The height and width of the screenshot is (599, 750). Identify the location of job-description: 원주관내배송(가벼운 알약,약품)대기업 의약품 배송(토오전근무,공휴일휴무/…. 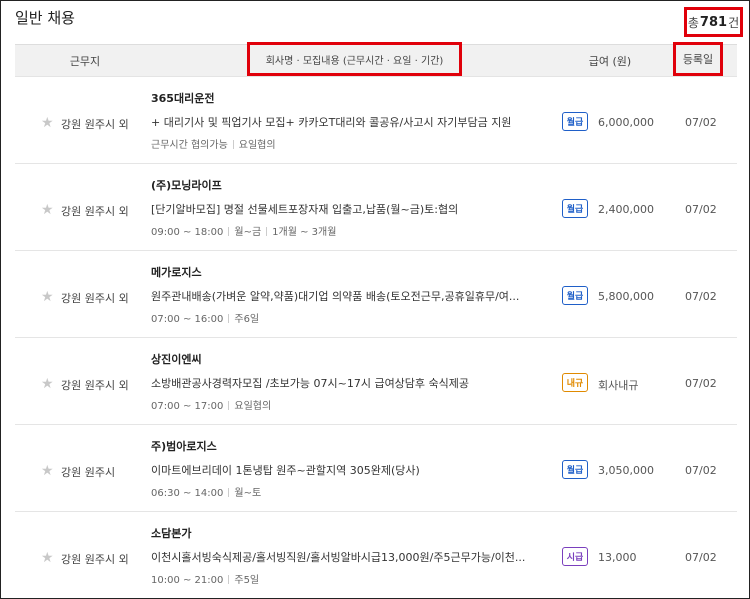
(341, 296).